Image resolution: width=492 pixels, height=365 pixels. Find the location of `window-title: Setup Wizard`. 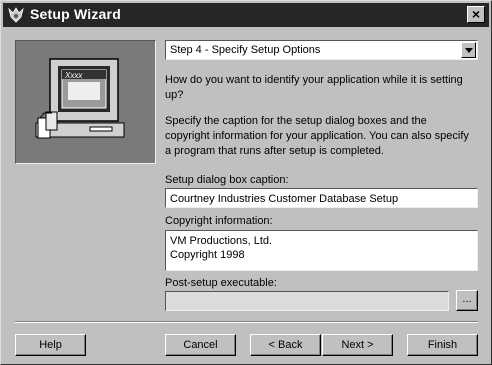

window-title: Setup Wizard is located at coordinates (75, 14).